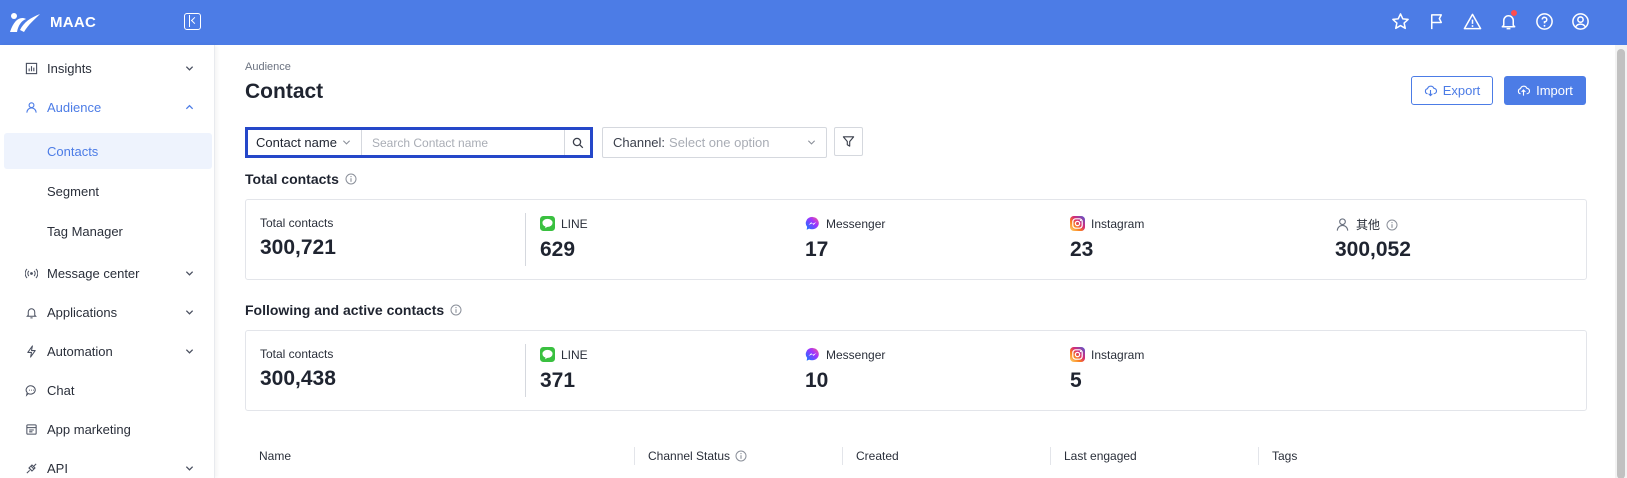  I want to click on sidebar-subitem-segment: Segment, so click(108, 191).